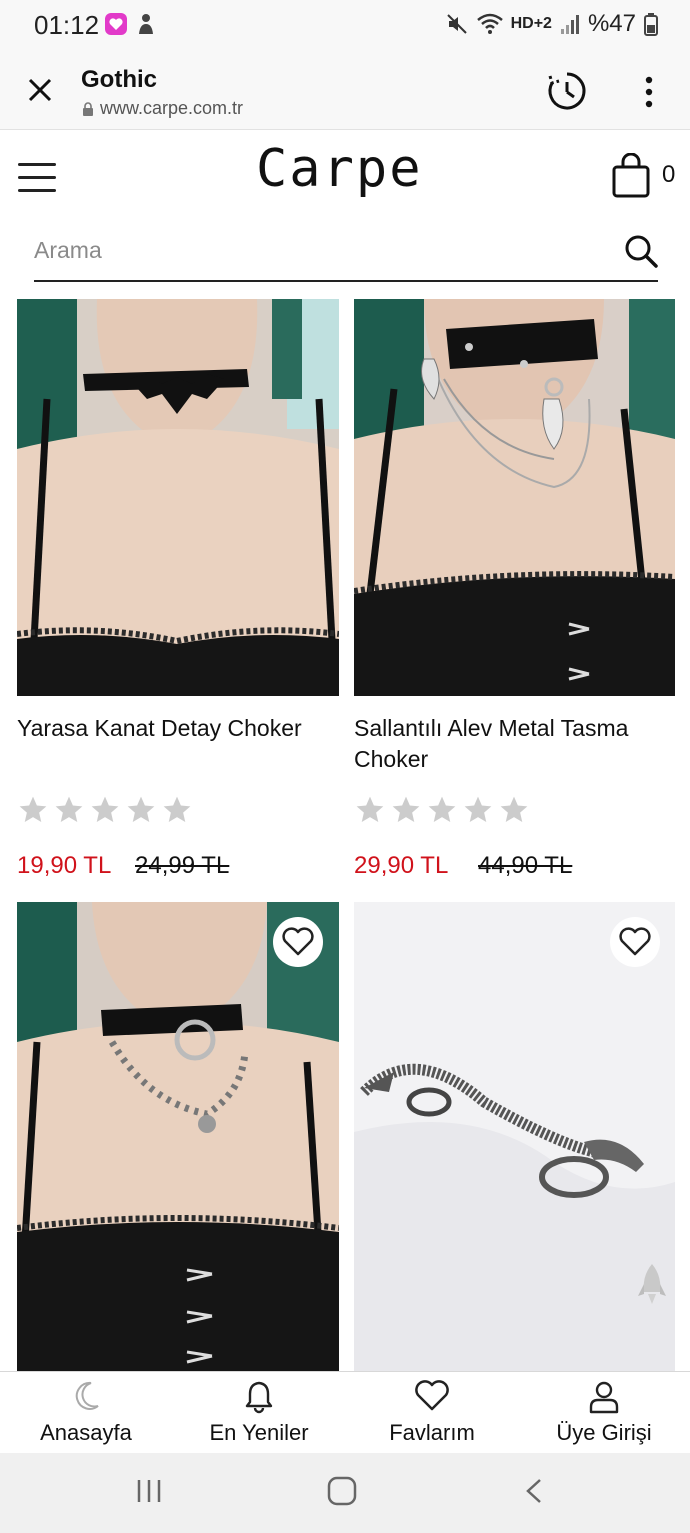  What do you see at coordinates (345, 91) in the screenshot?
I see `browser-toolbar: Gothic www.carpe.com.tr` at bounding box center [345, 91].